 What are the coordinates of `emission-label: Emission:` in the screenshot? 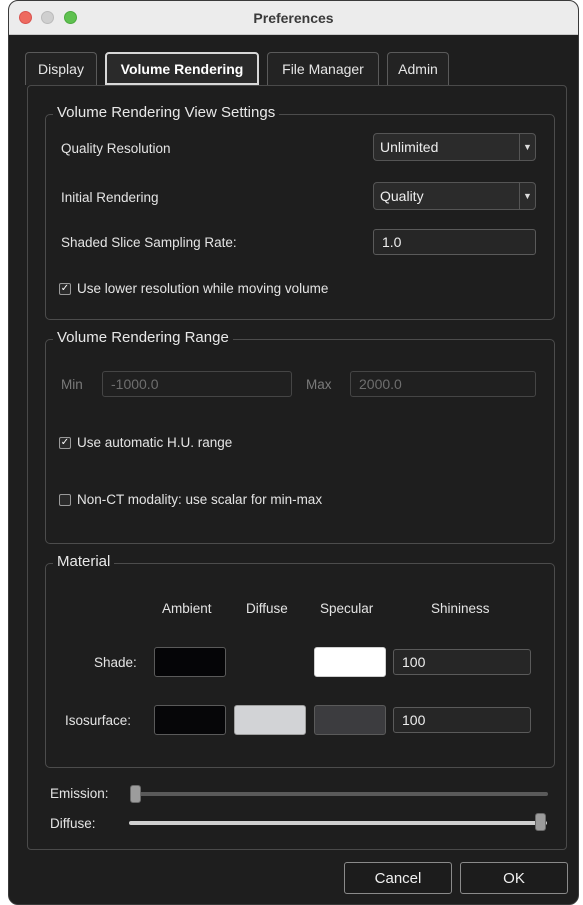 It's located at (79, 793).